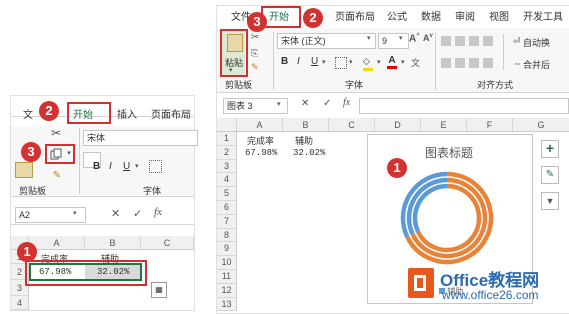 The width and height of the screenshot is (569, 314). I want to click on row-header-9: 9, so click(227, 249).